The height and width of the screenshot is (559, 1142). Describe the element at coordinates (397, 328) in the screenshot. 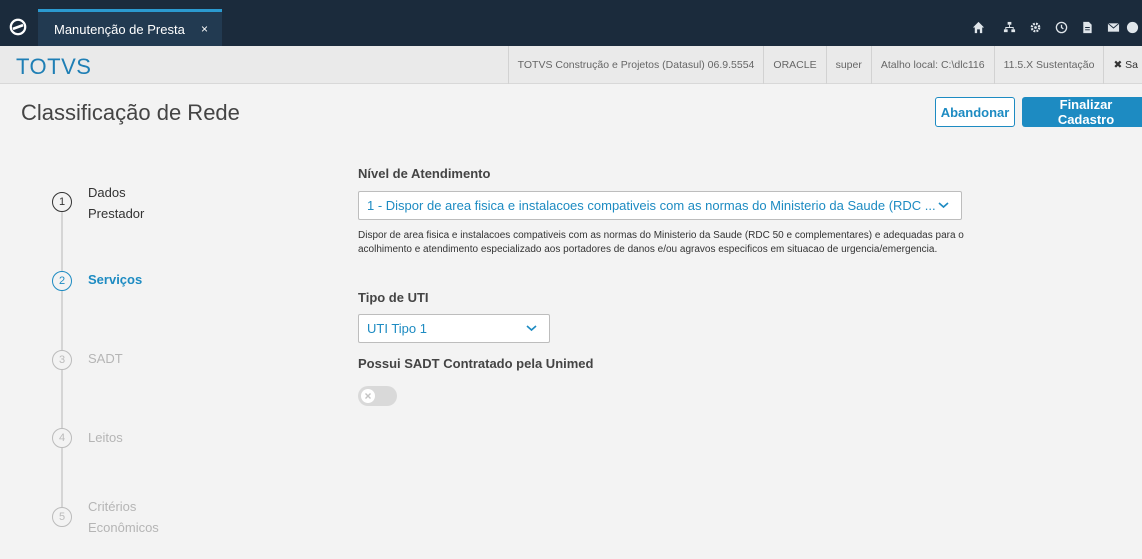

I see `tipo-uti-value: UTI Tipo 1` at that location.